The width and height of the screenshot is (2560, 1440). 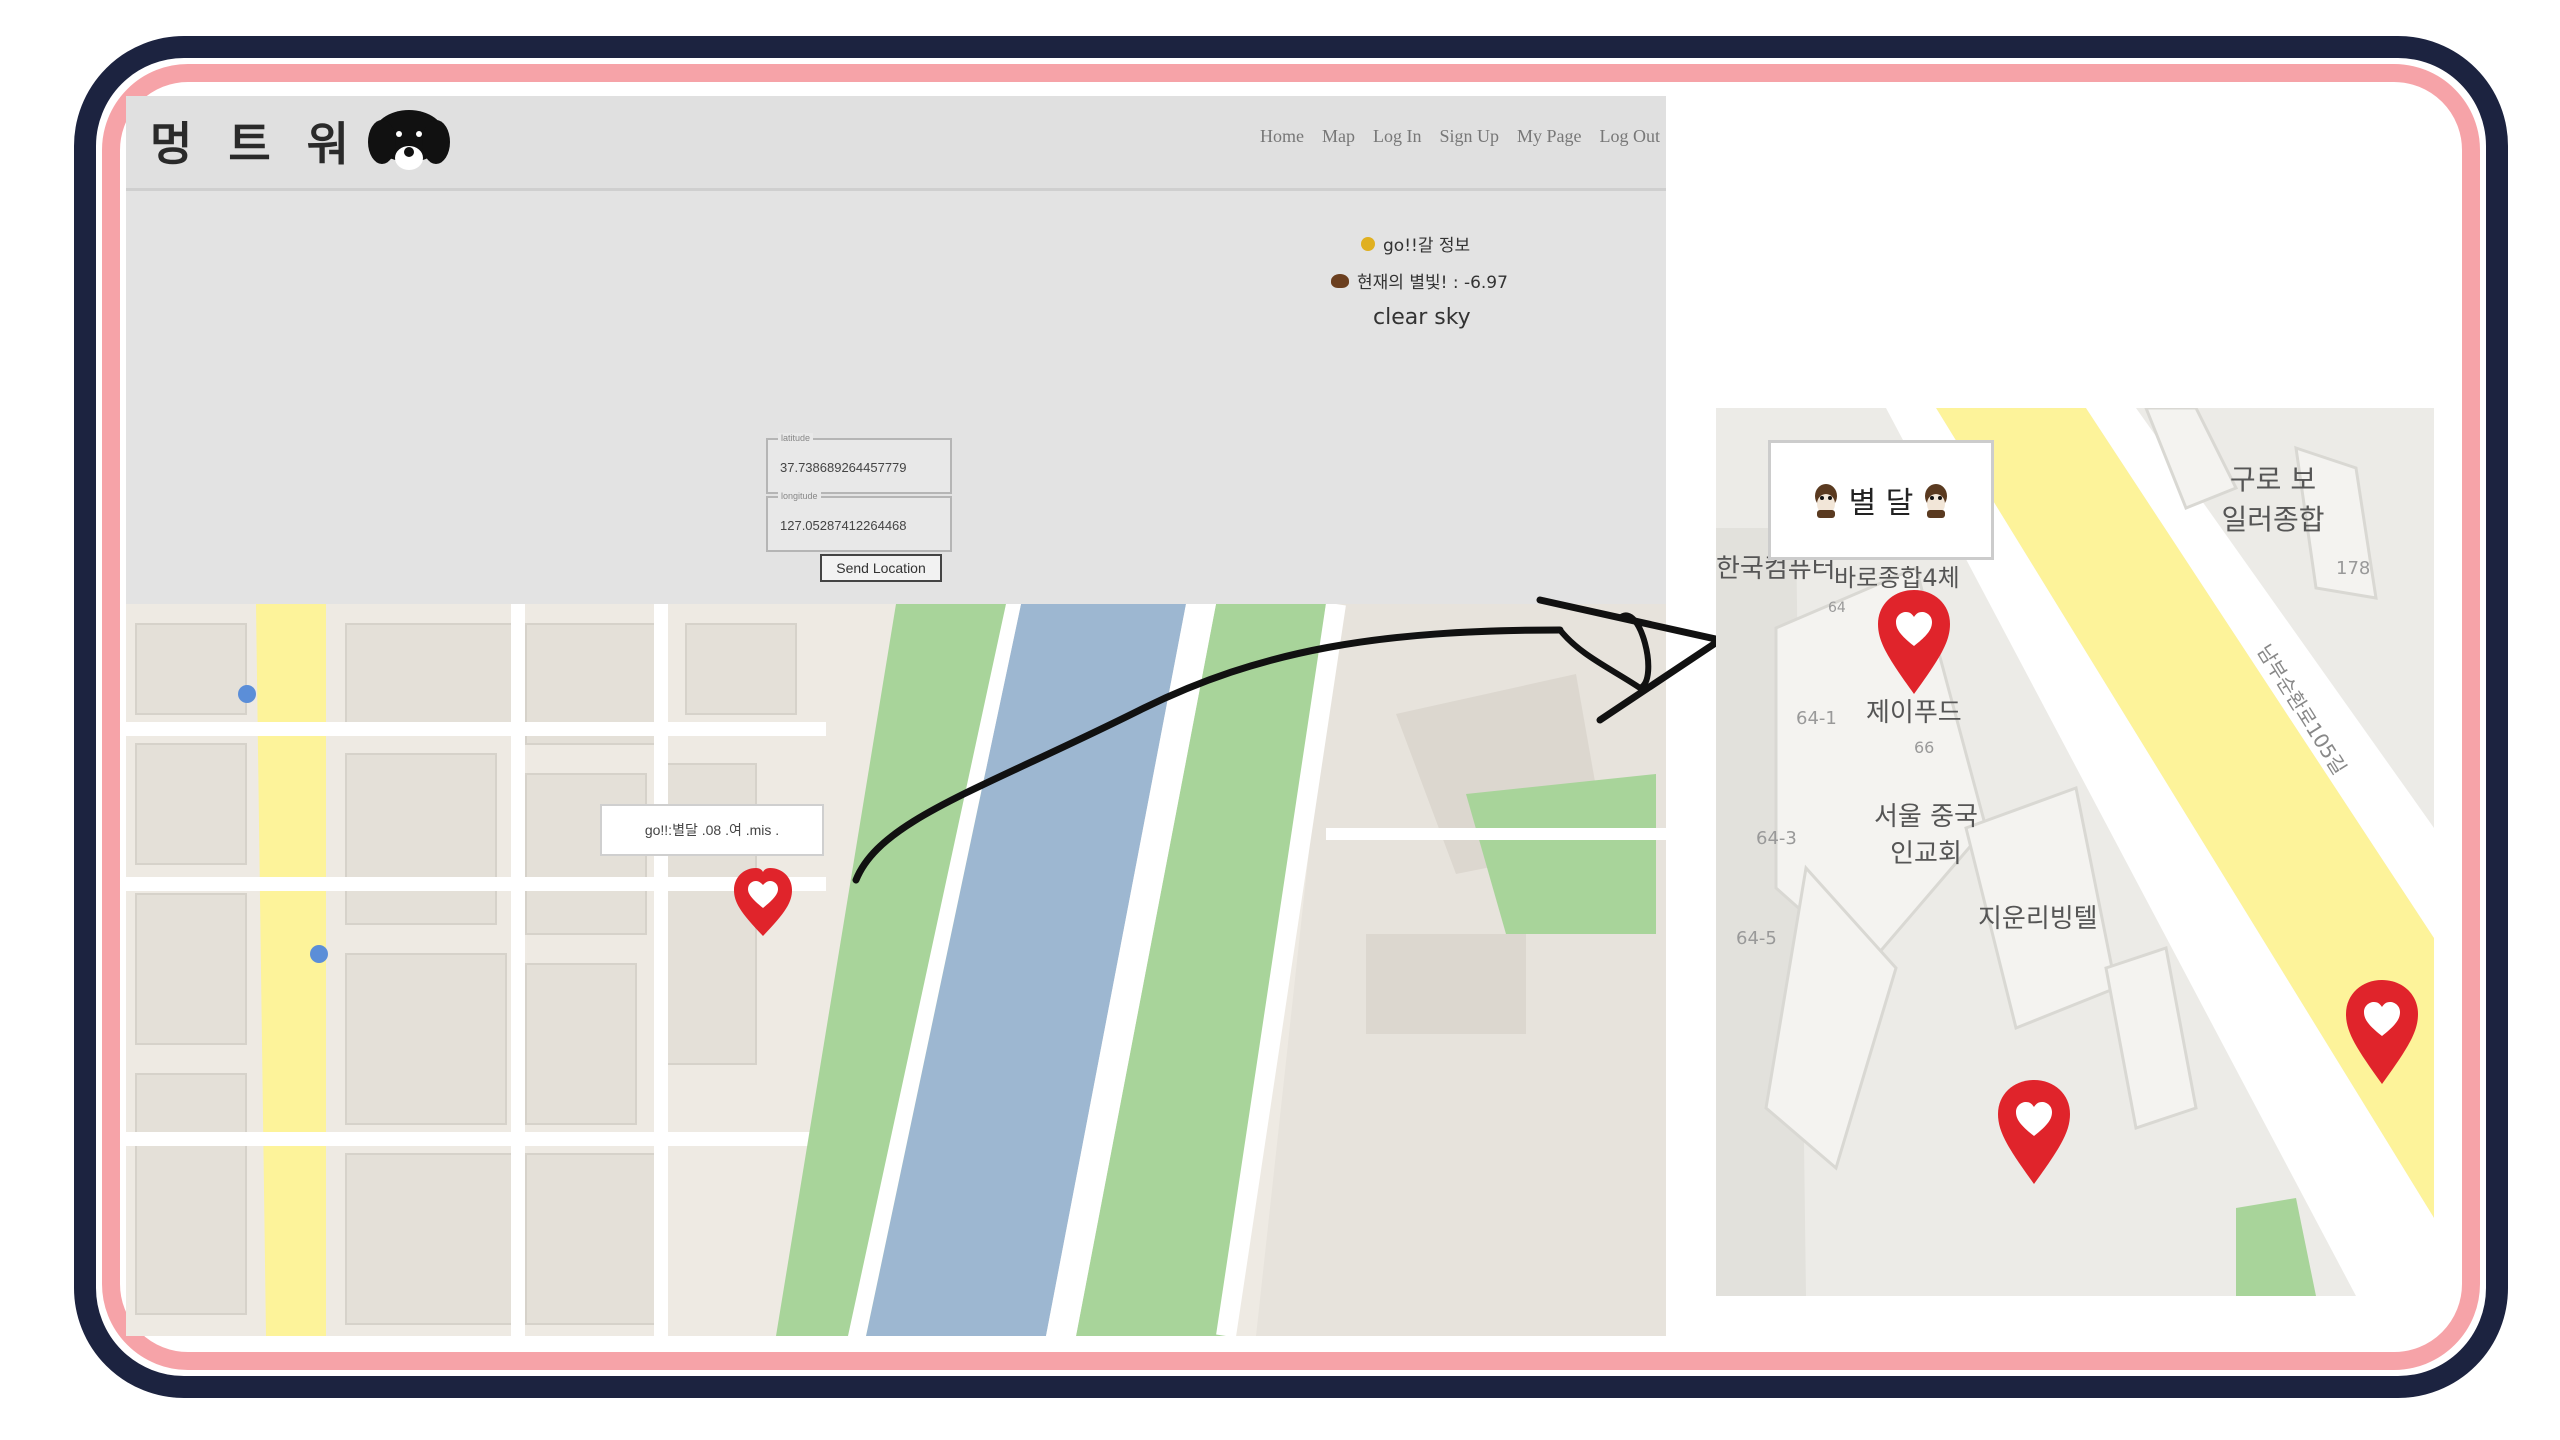 I want to click on weather-title: go!!갈 정보, so click(x=1427, y=246).